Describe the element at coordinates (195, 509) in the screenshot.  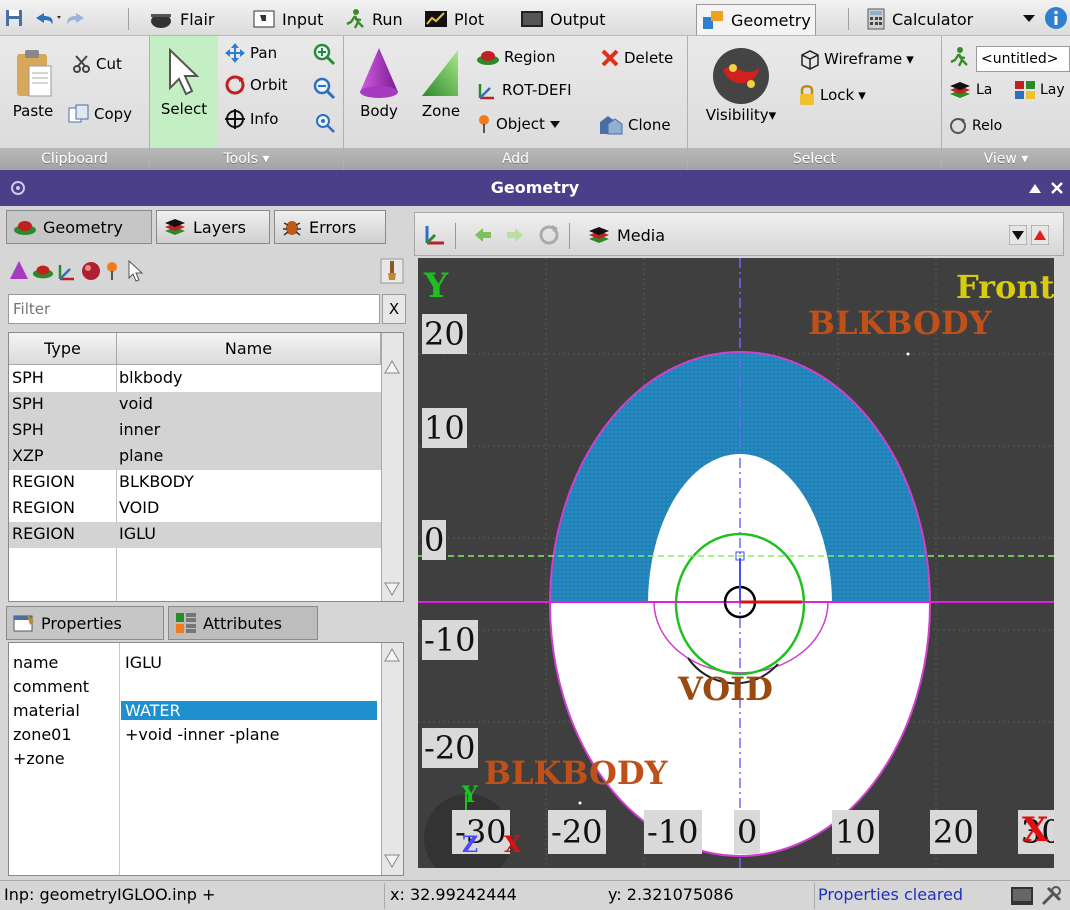
I see `table-row: REGION VOID` at that location.